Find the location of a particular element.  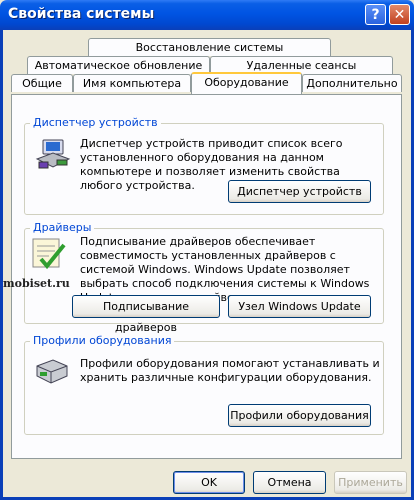

watermark: mobiset.ru is located at coordinates (36, 283).